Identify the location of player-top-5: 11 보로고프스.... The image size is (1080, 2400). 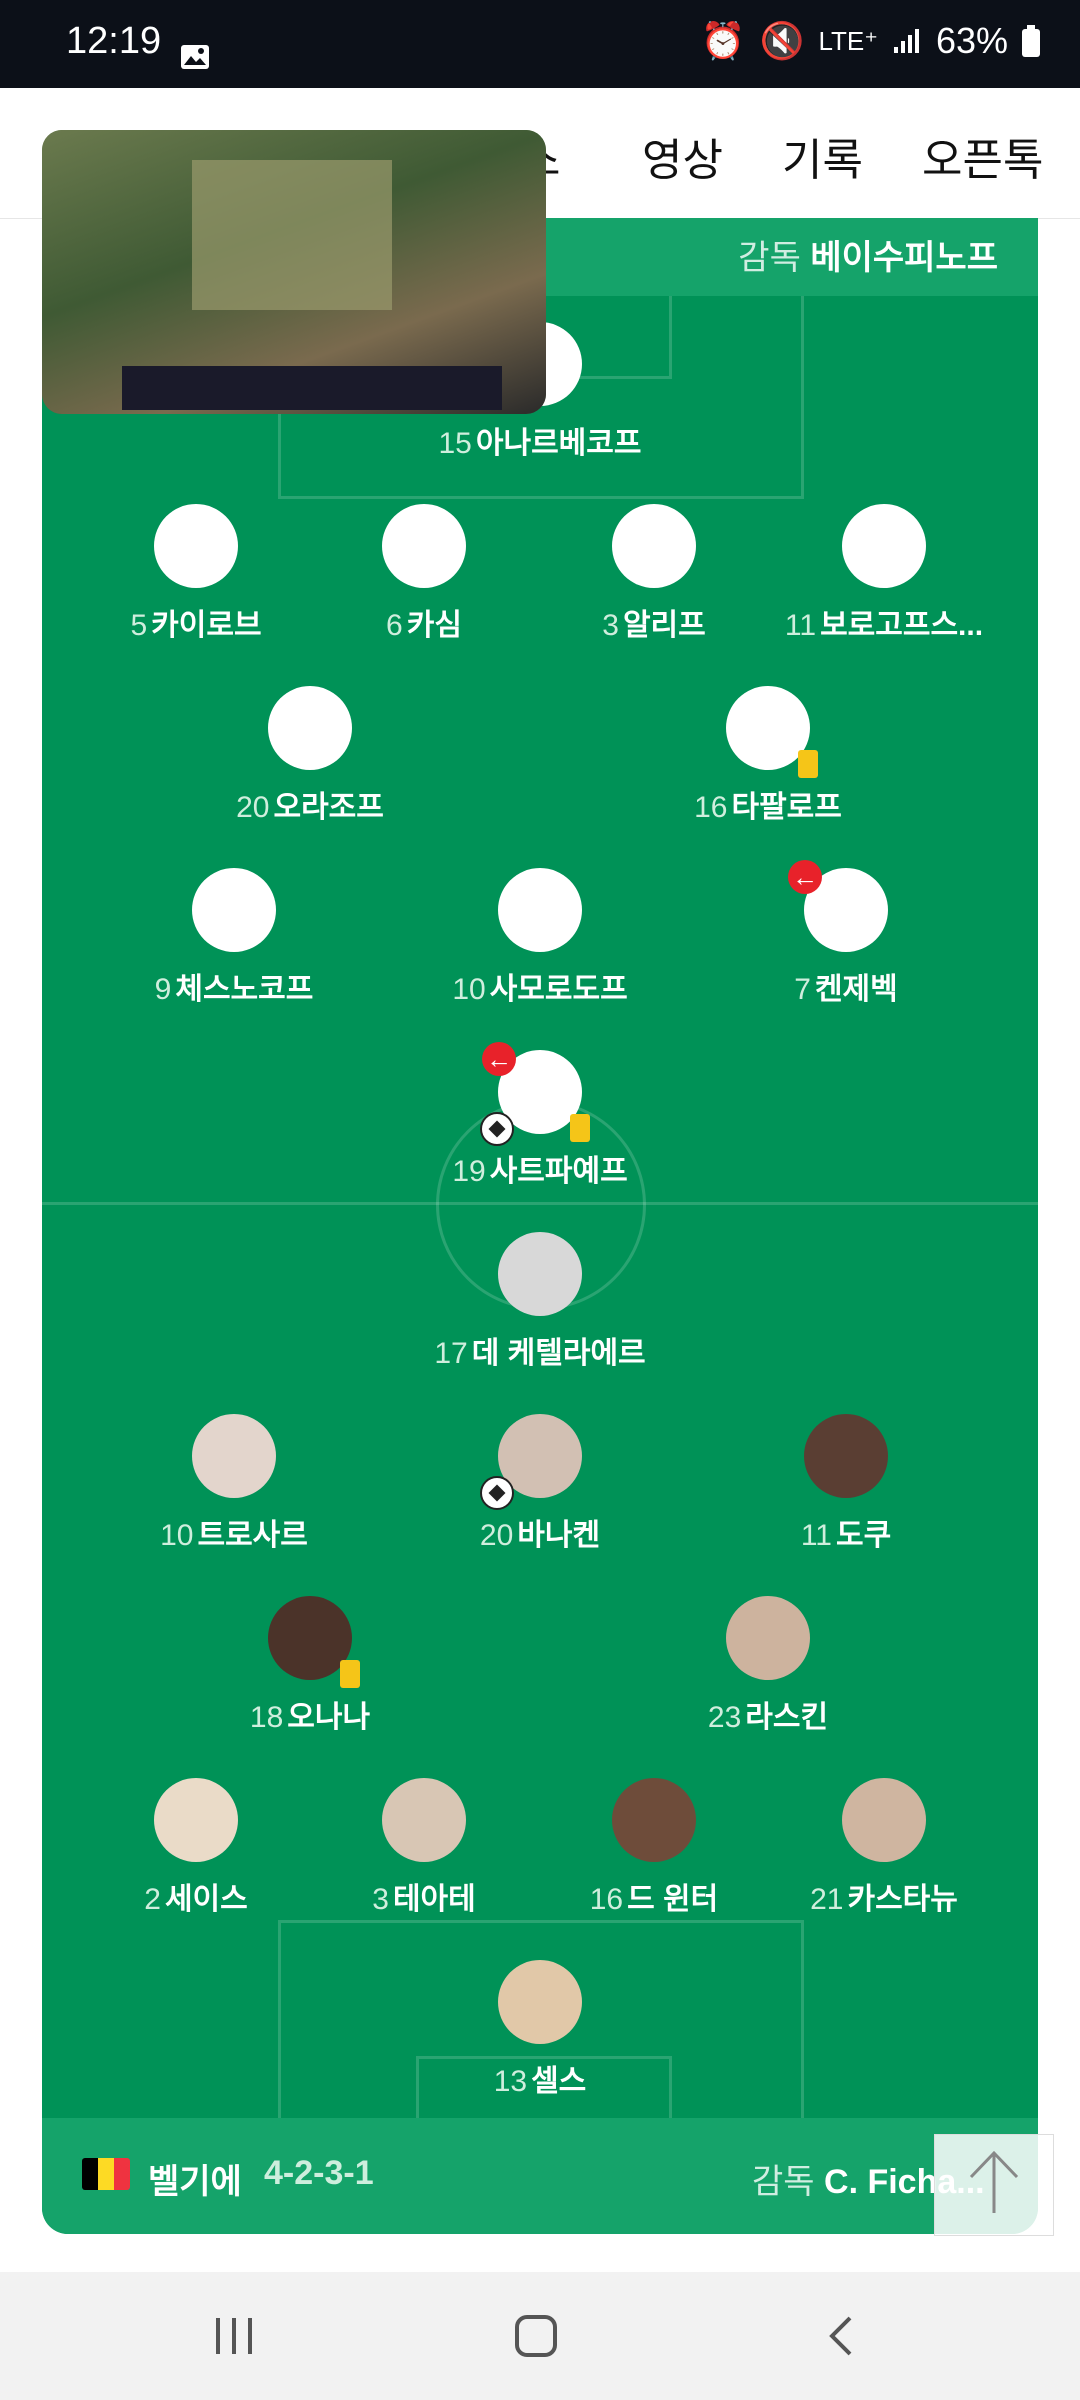
(884, 574).